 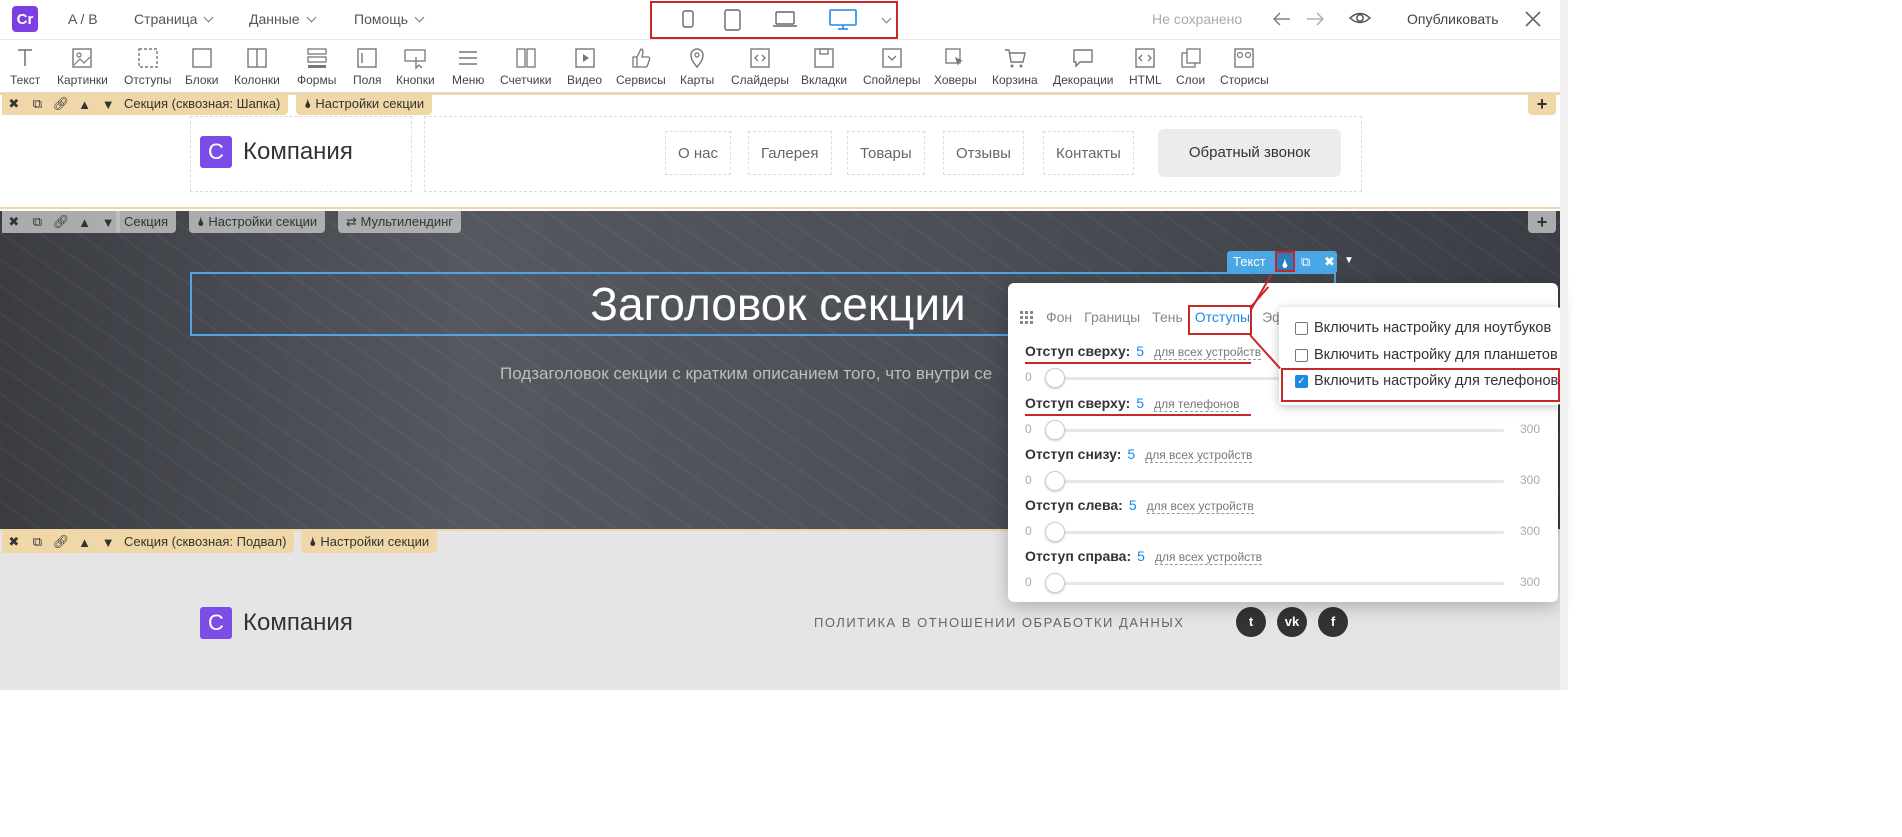 What do you see at coordinates (367, 66) in the screenshot?
I see `tool-fields: Поля` at bounding box center [367, 66].